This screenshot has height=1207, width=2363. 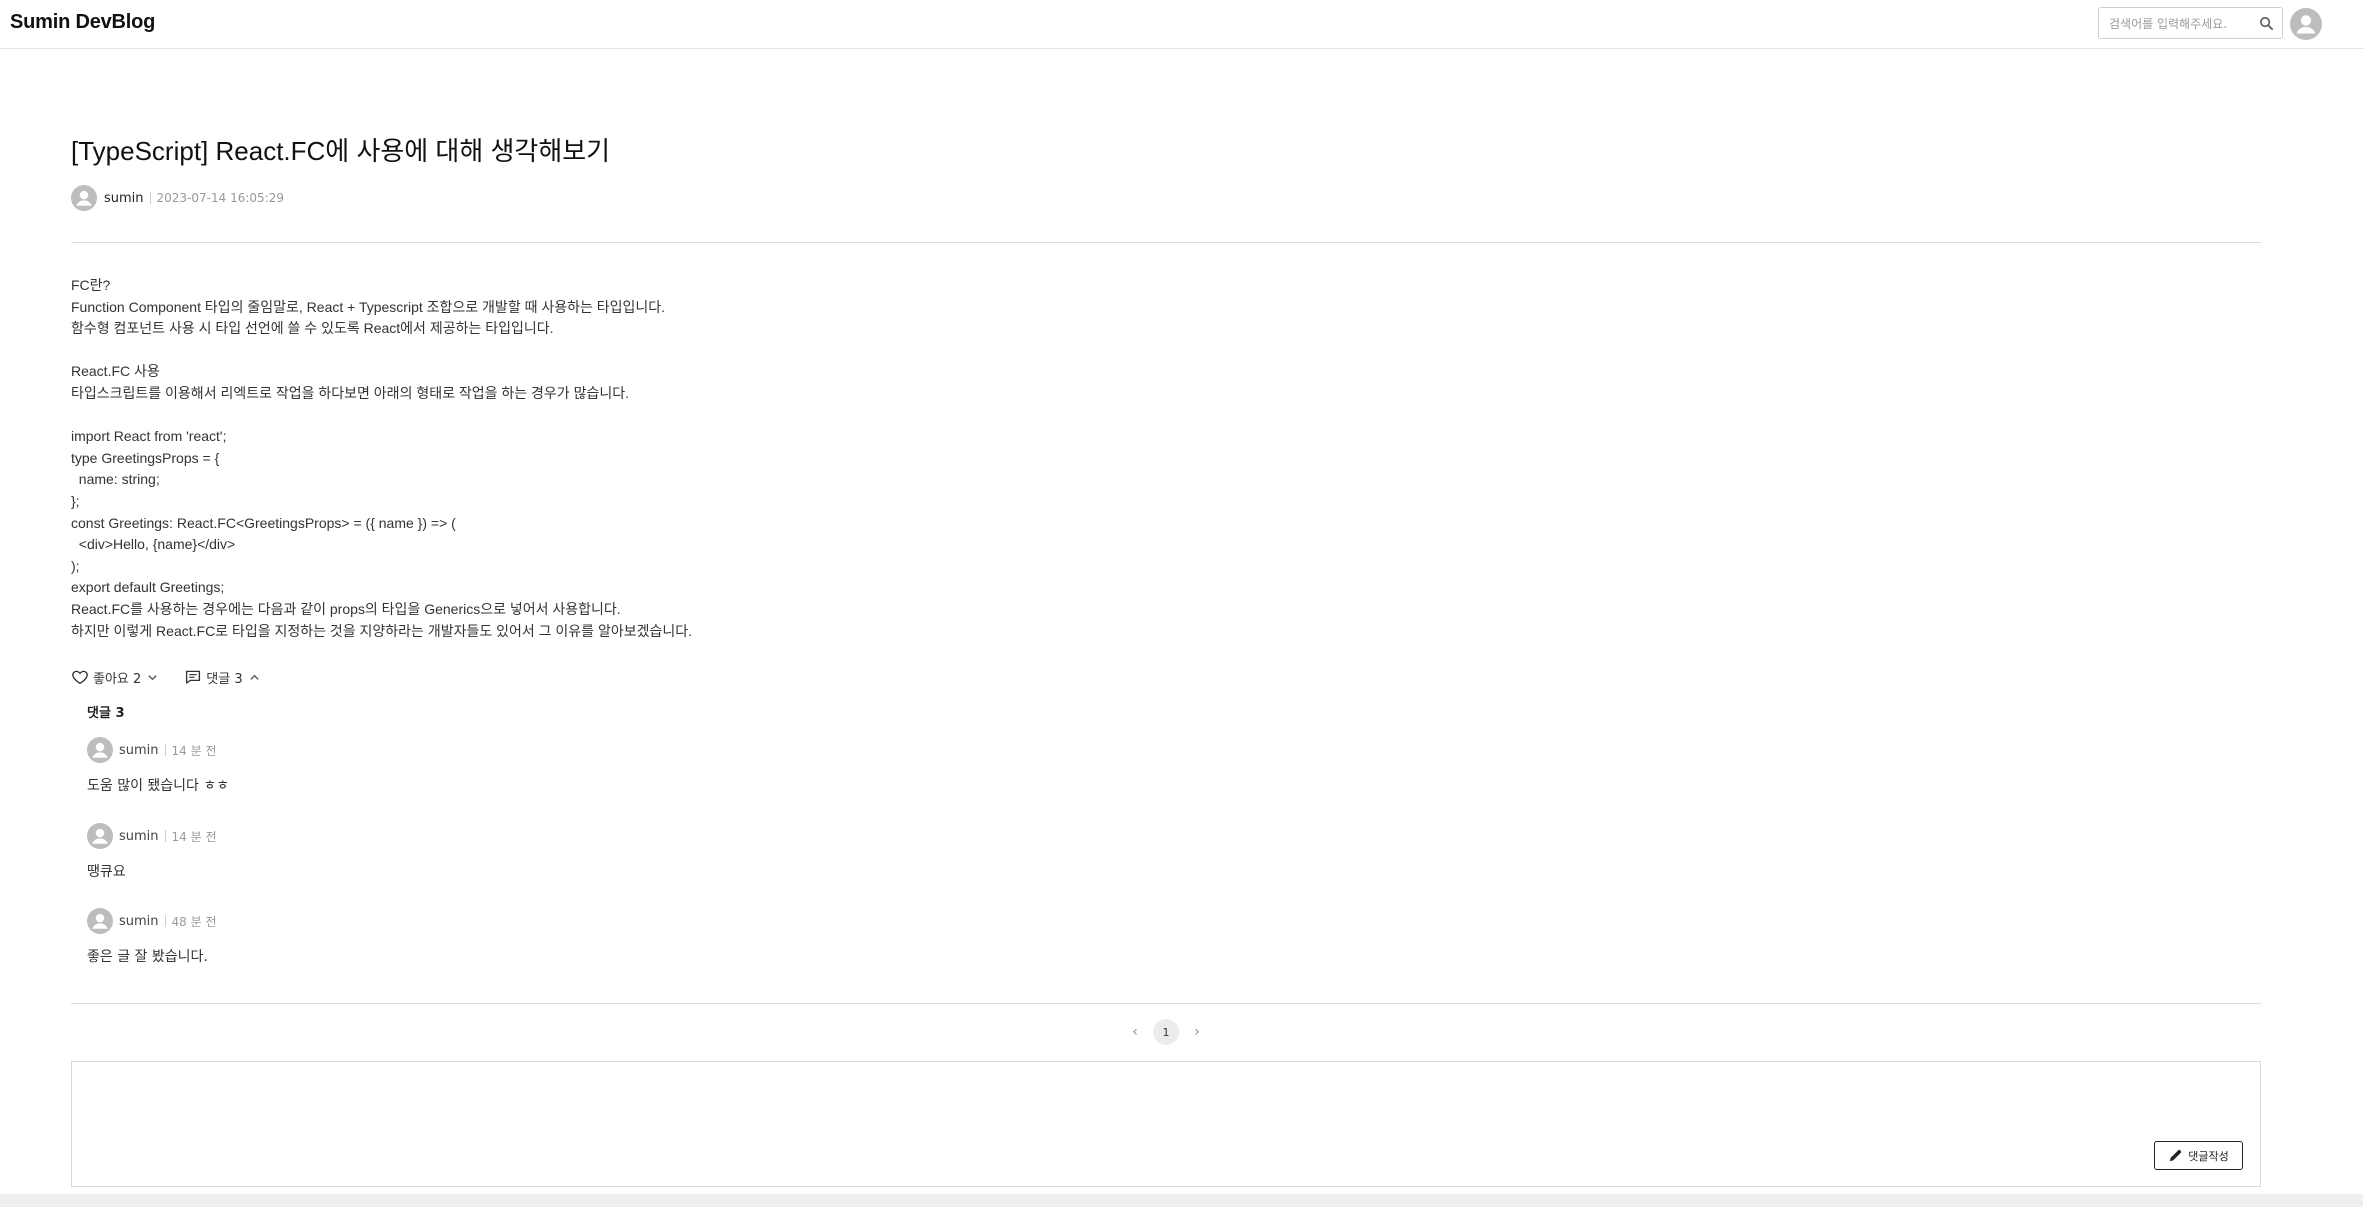 I want to click on pen-icon, so click(x=2176, y=1155).